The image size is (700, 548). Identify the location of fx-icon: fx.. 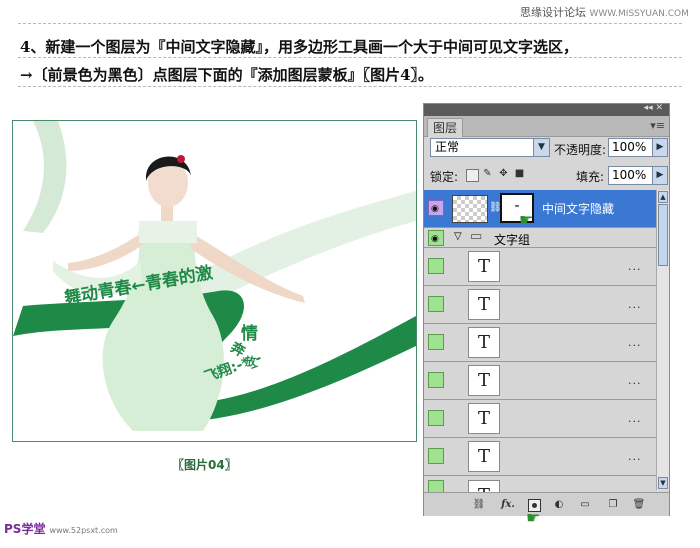
(508, 504).